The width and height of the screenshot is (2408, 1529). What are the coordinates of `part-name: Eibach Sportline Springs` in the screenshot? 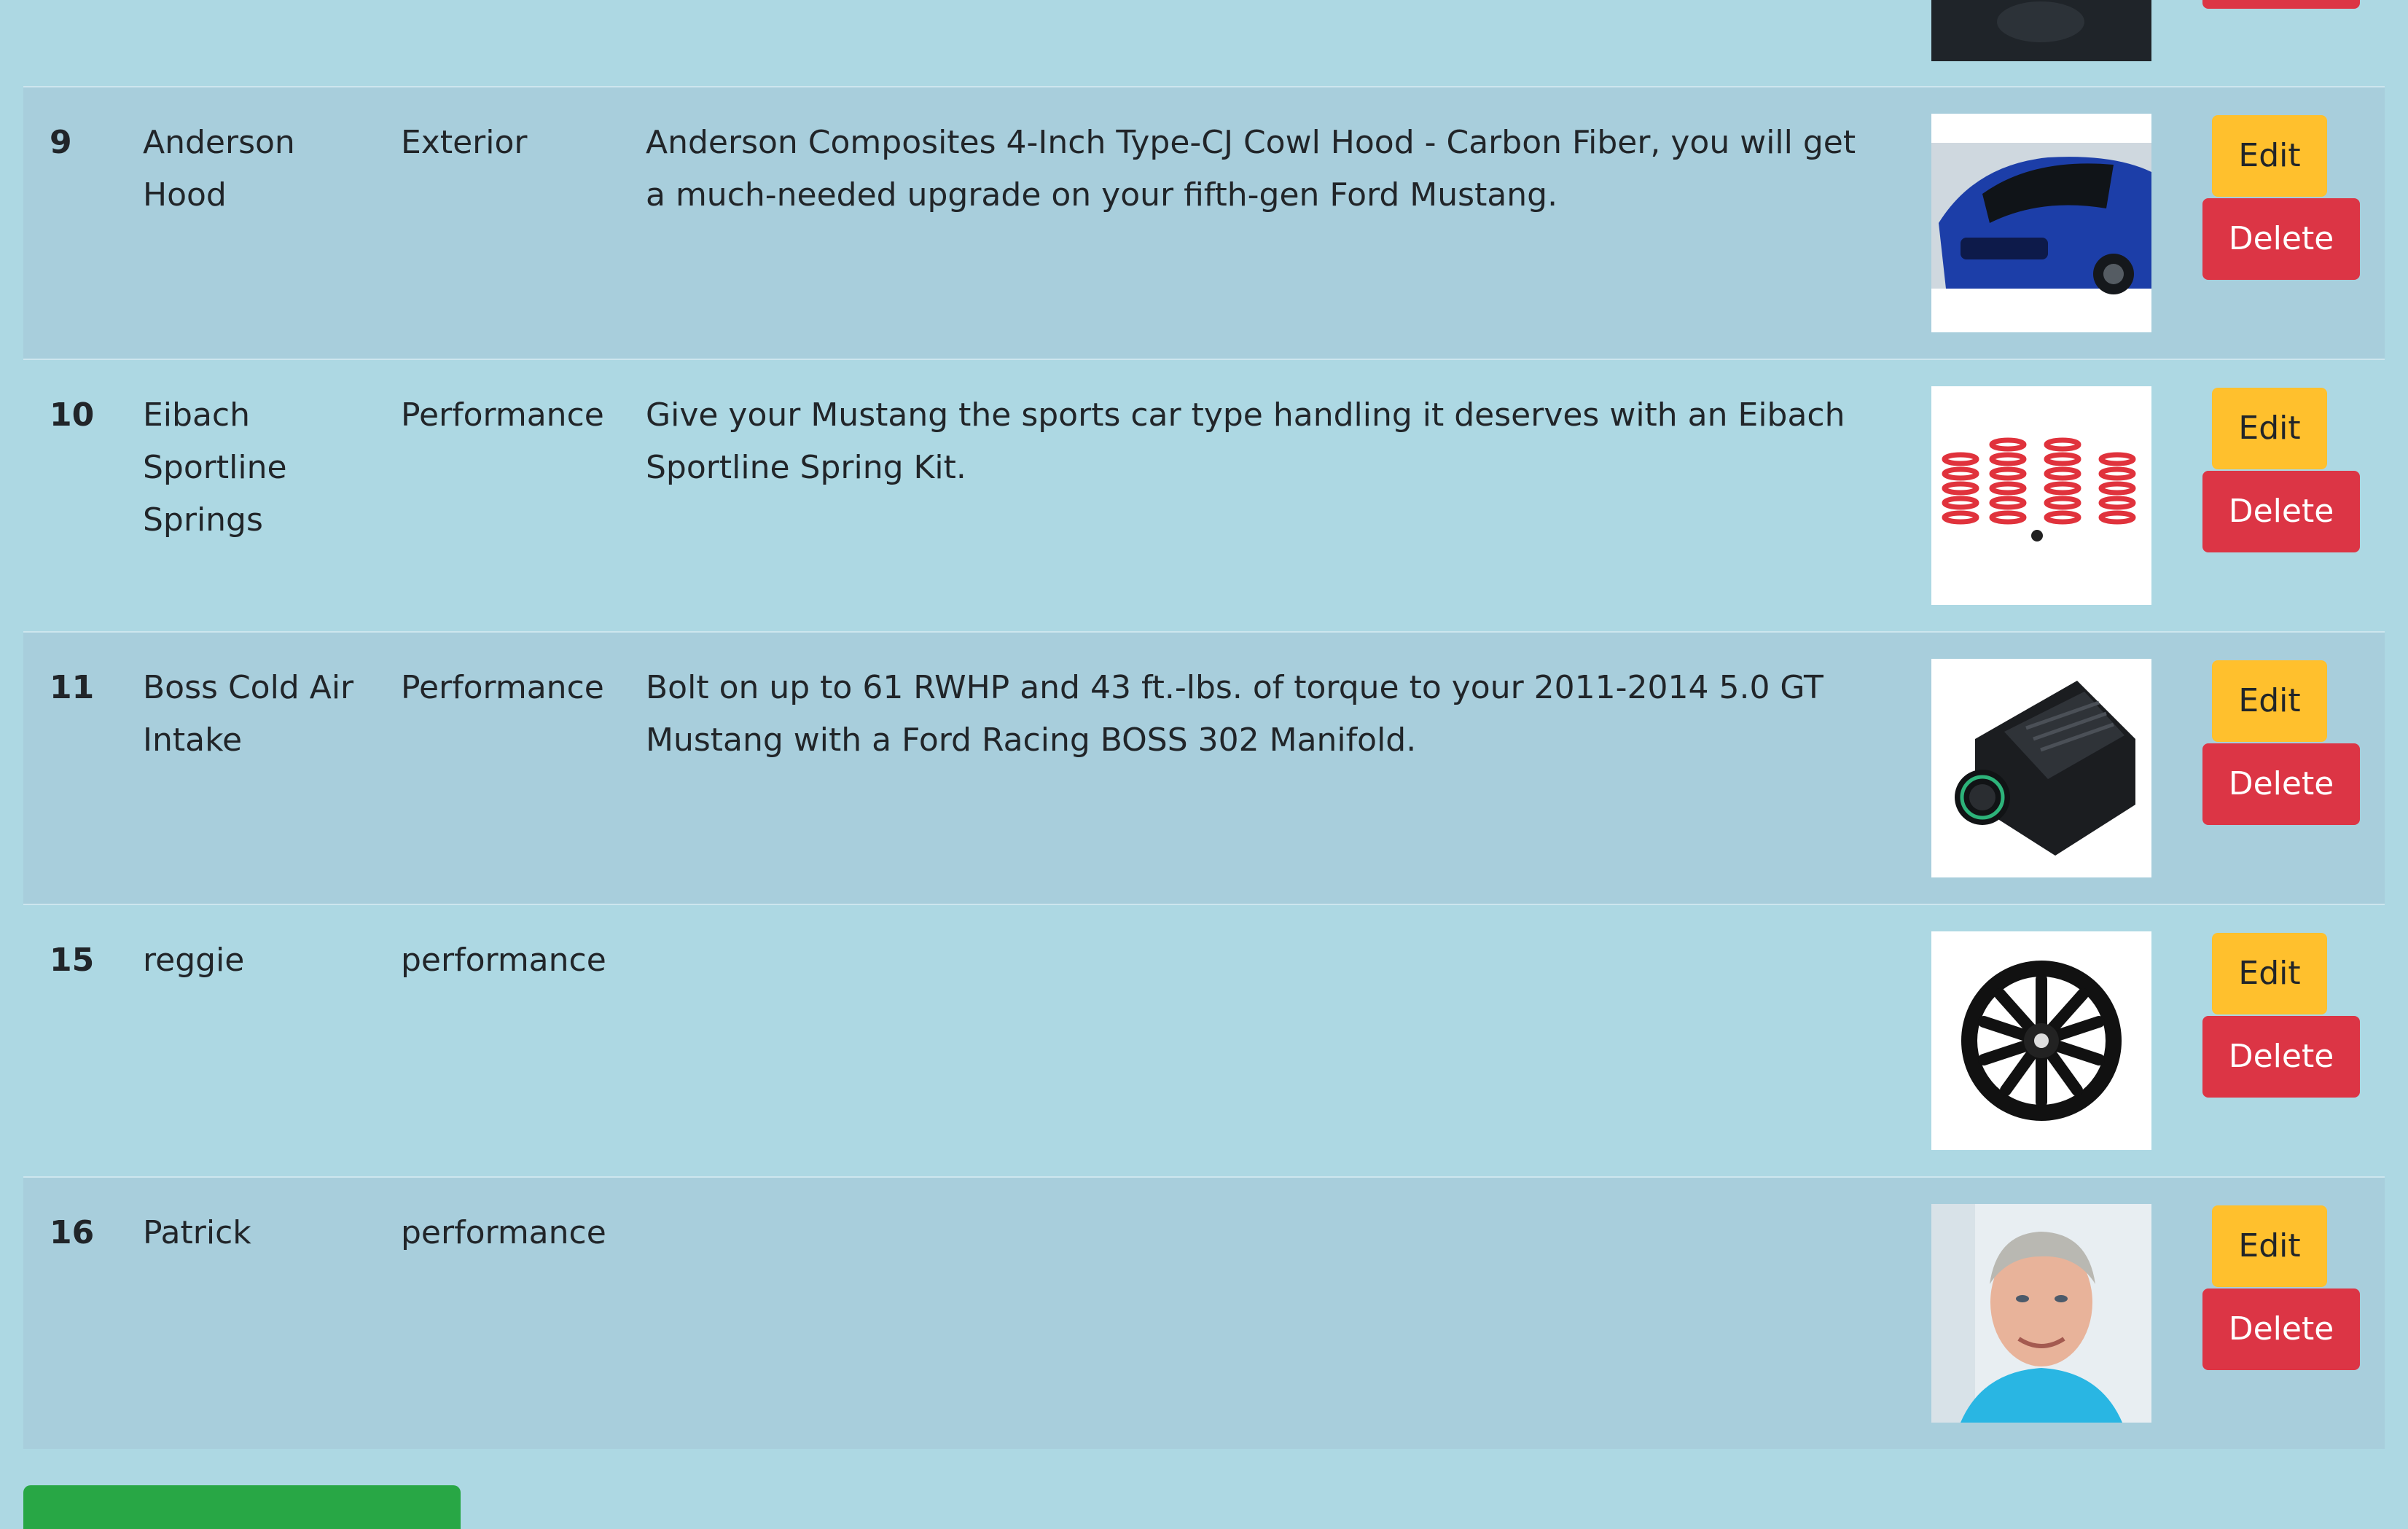 It's located at (215, 467).